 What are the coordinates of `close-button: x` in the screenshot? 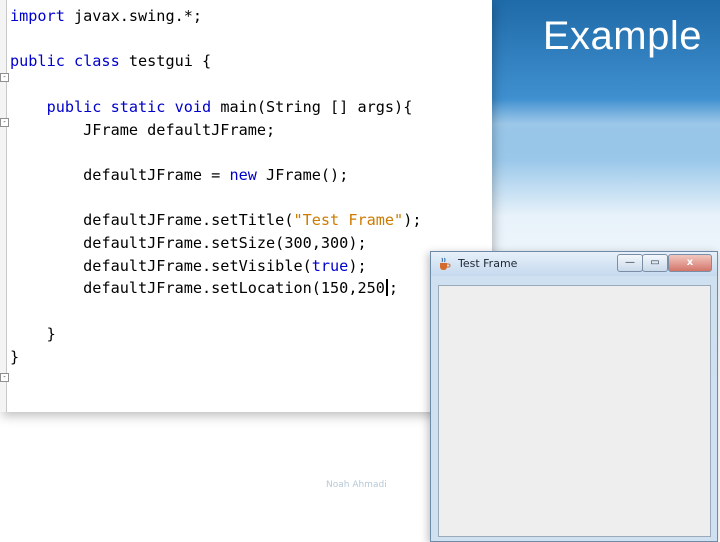 It's located at (690, 263).